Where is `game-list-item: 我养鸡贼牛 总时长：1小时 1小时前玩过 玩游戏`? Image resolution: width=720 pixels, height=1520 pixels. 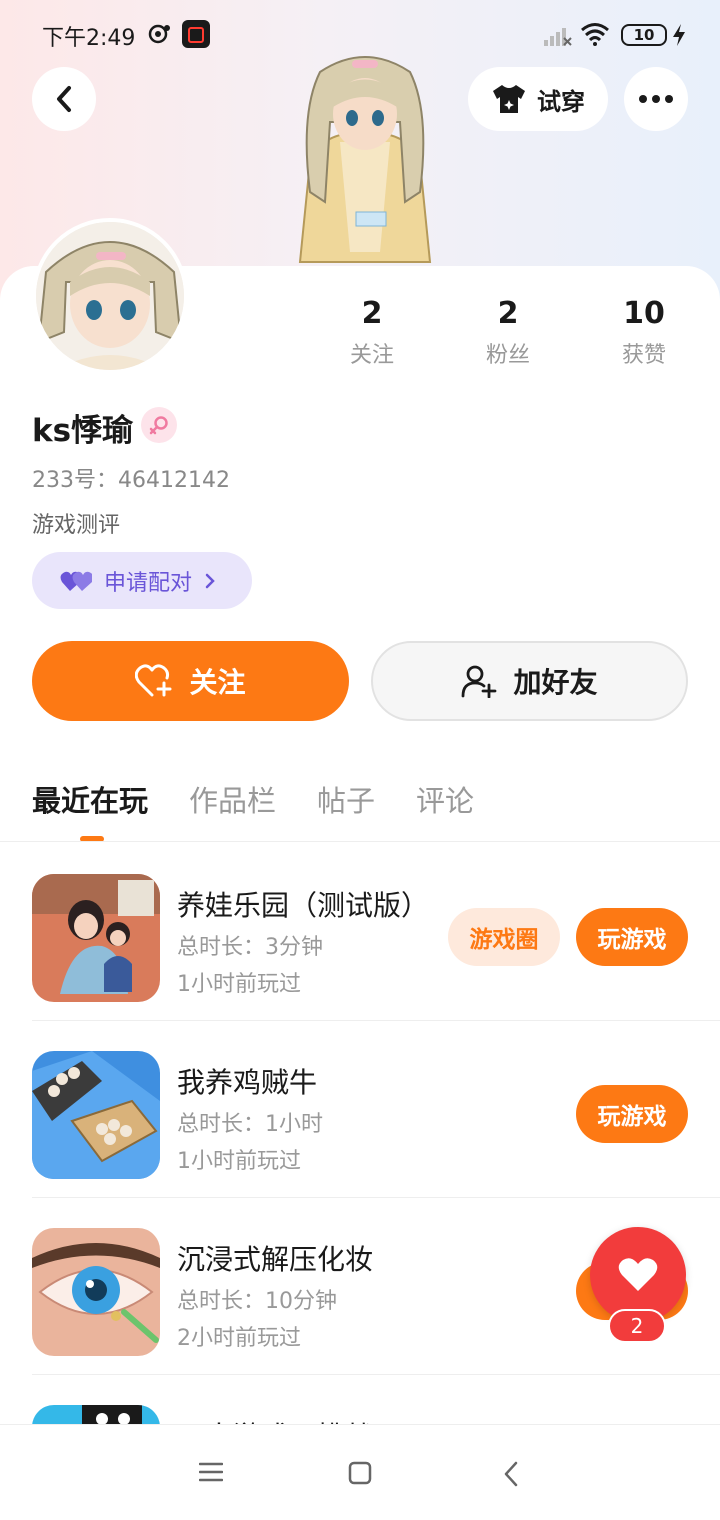
game-list-item: 我养鸡贼牛 总时长：1小时 1小时前玩过 玩游戏 is located at coordinates (376, 1109).